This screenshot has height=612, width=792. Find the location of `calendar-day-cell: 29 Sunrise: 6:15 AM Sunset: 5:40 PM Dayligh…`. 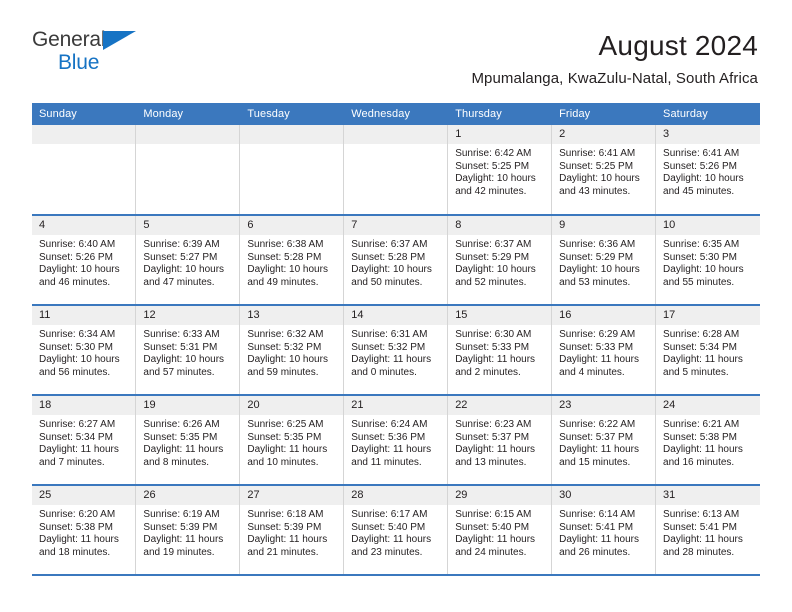

calendar-day-cell: 29 Sunrise: 6:15 AM Sunset: 5:40 PM Dayligh… is located at coordinates (500, 530).